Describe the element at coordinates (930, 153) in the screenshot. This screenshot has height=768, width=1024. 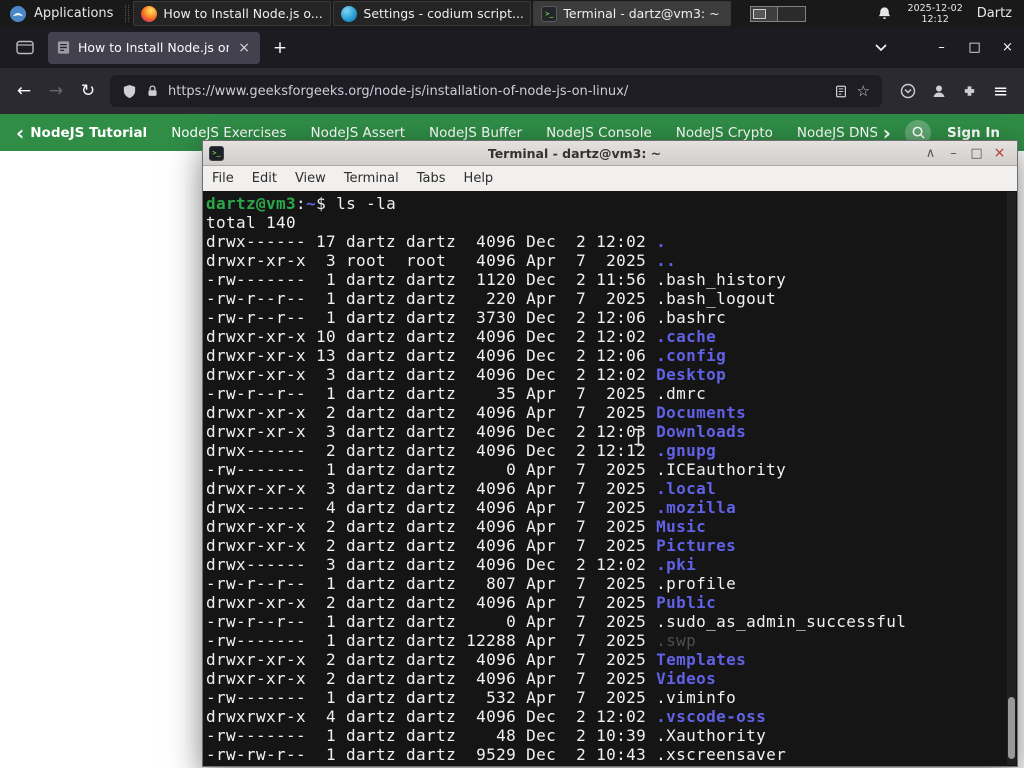
I see `terminal-shade-button: ∧` at that location.